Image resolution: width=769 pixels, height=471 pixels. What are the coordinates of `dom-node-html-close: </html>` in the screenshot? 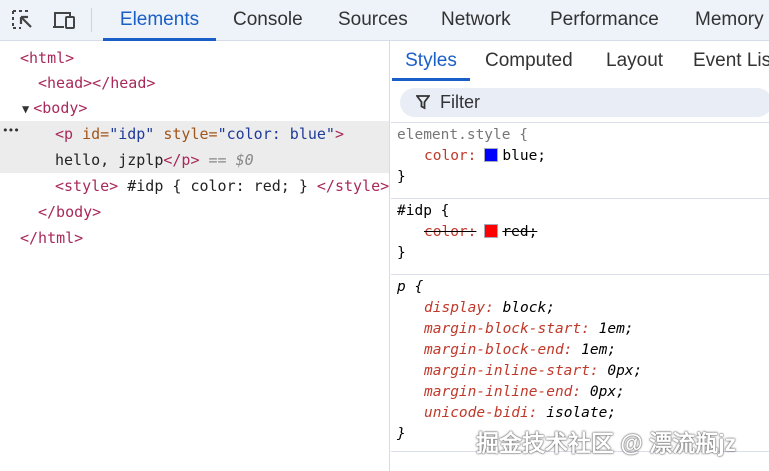 It's located at (194, 238).